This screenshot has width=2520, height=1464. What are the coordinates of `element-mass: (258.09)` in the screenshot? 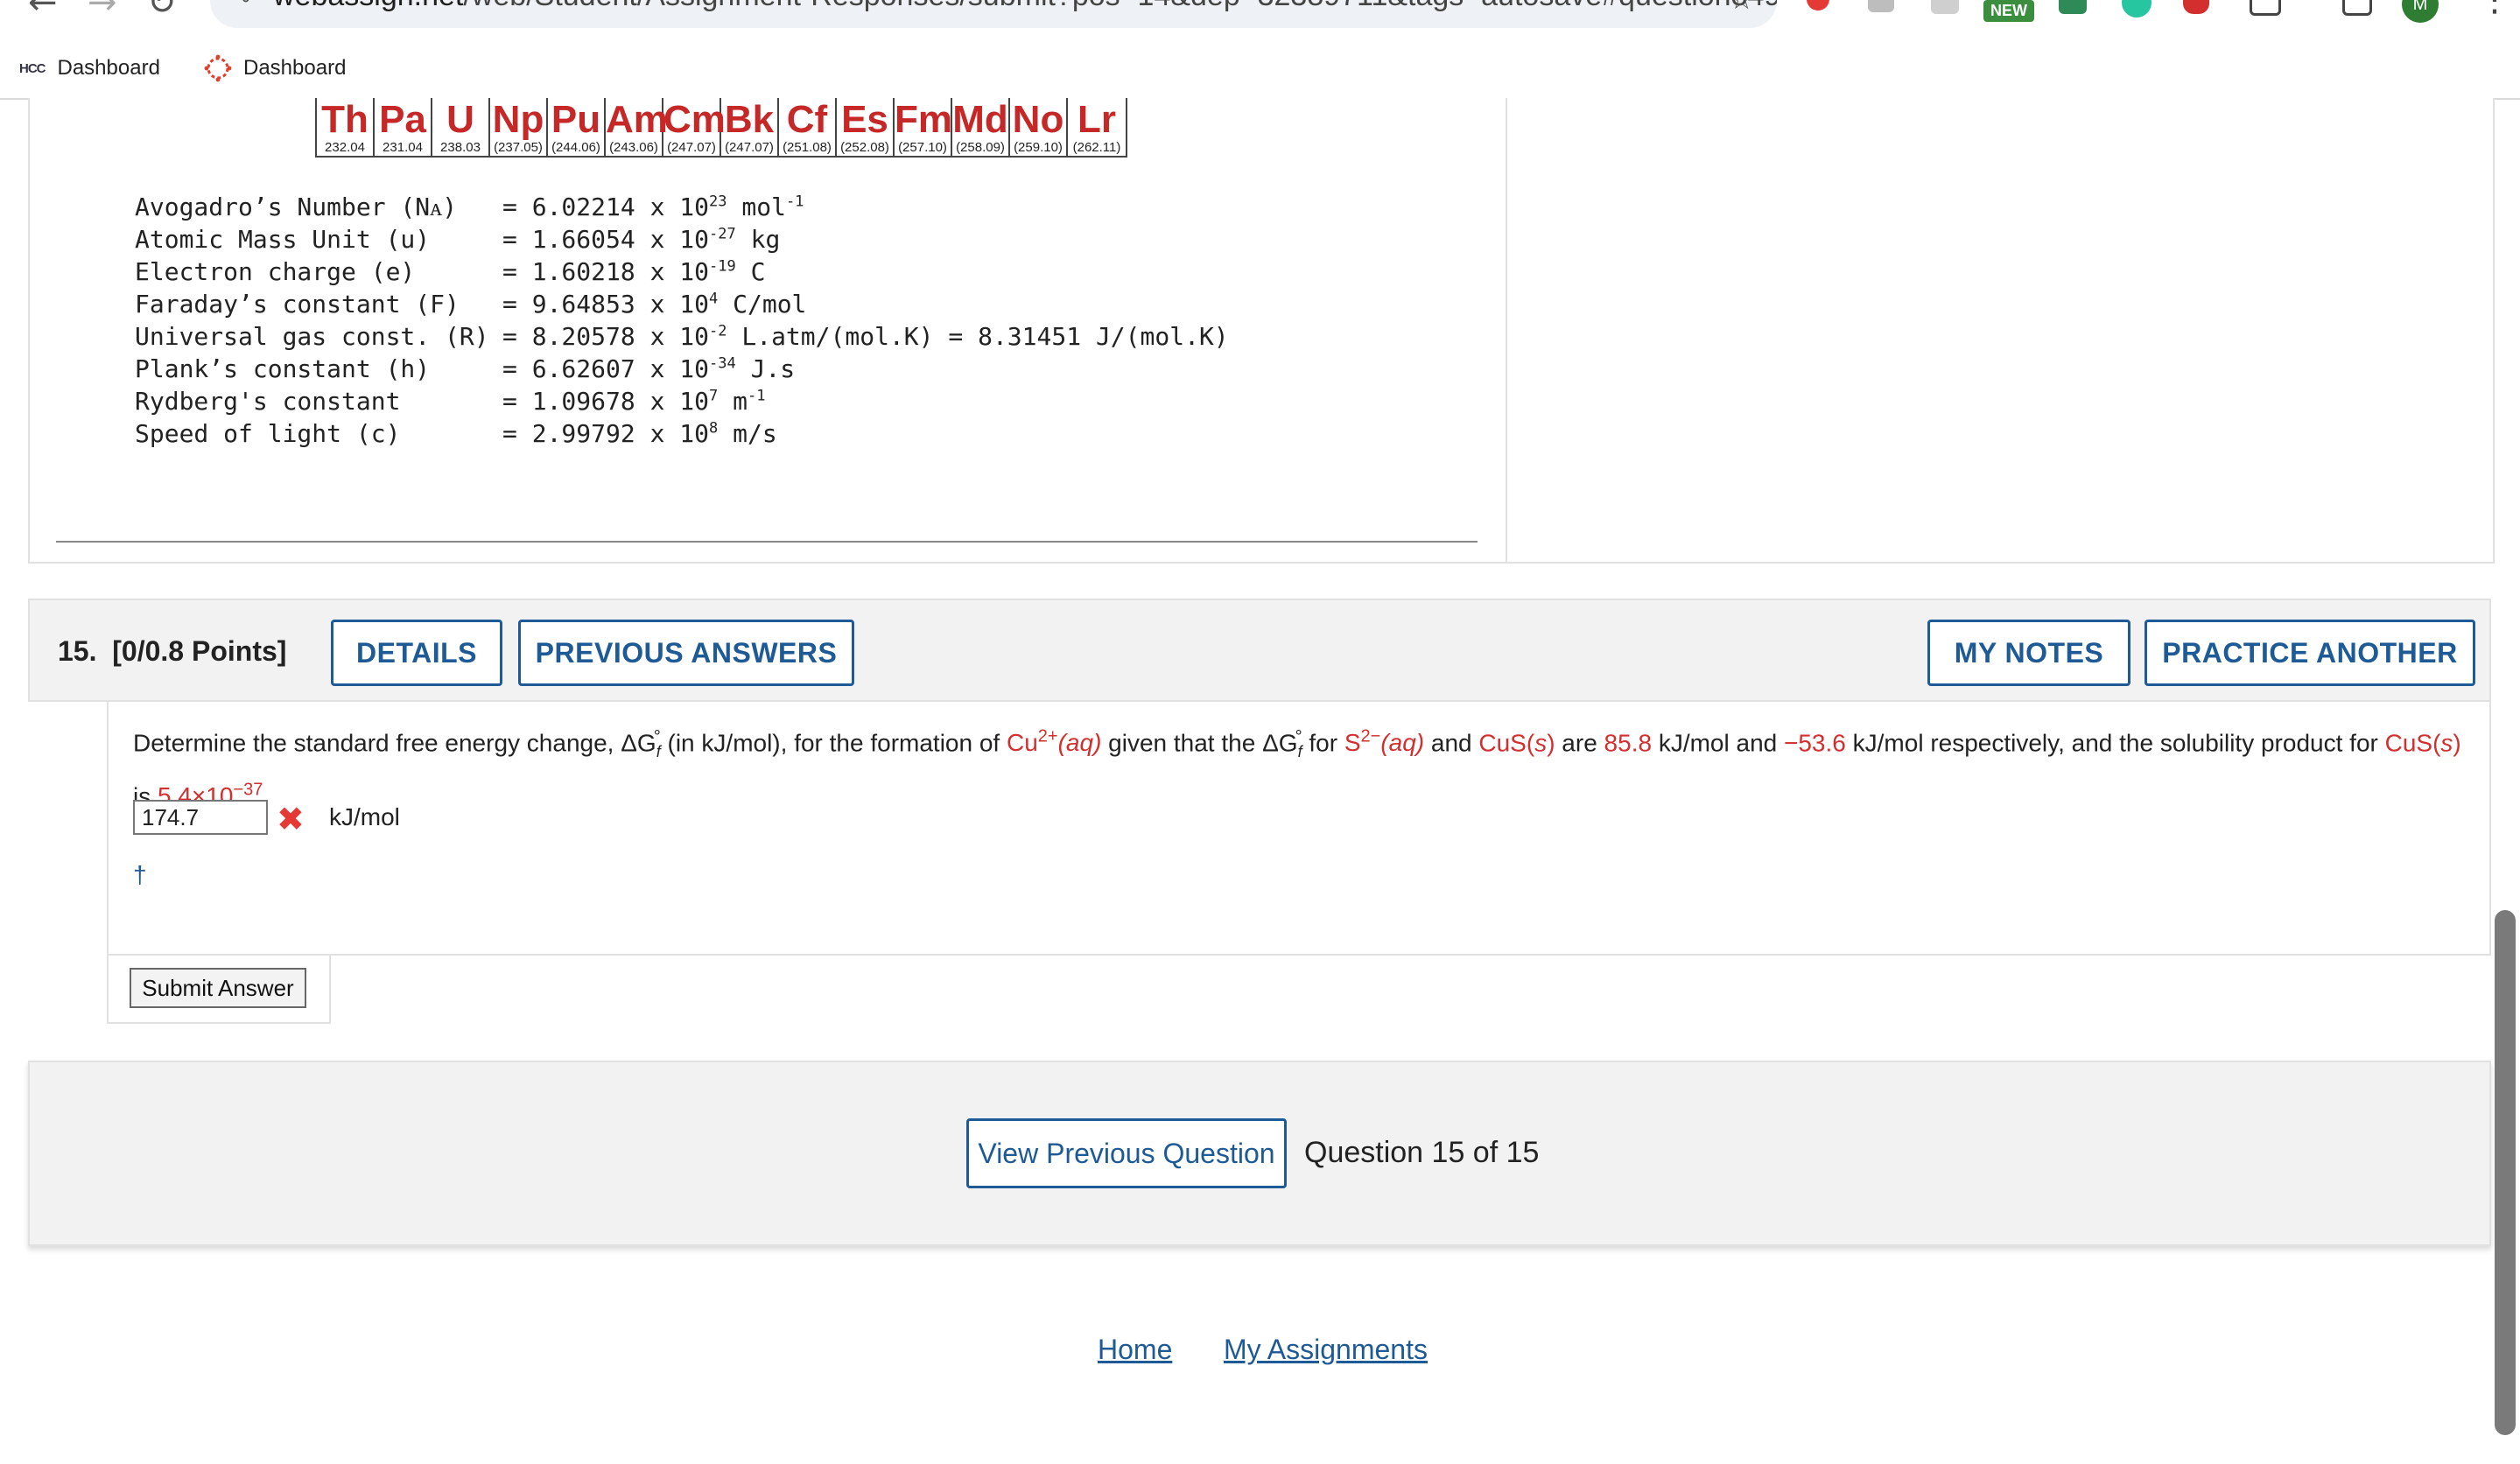 It's located at (980, 148).